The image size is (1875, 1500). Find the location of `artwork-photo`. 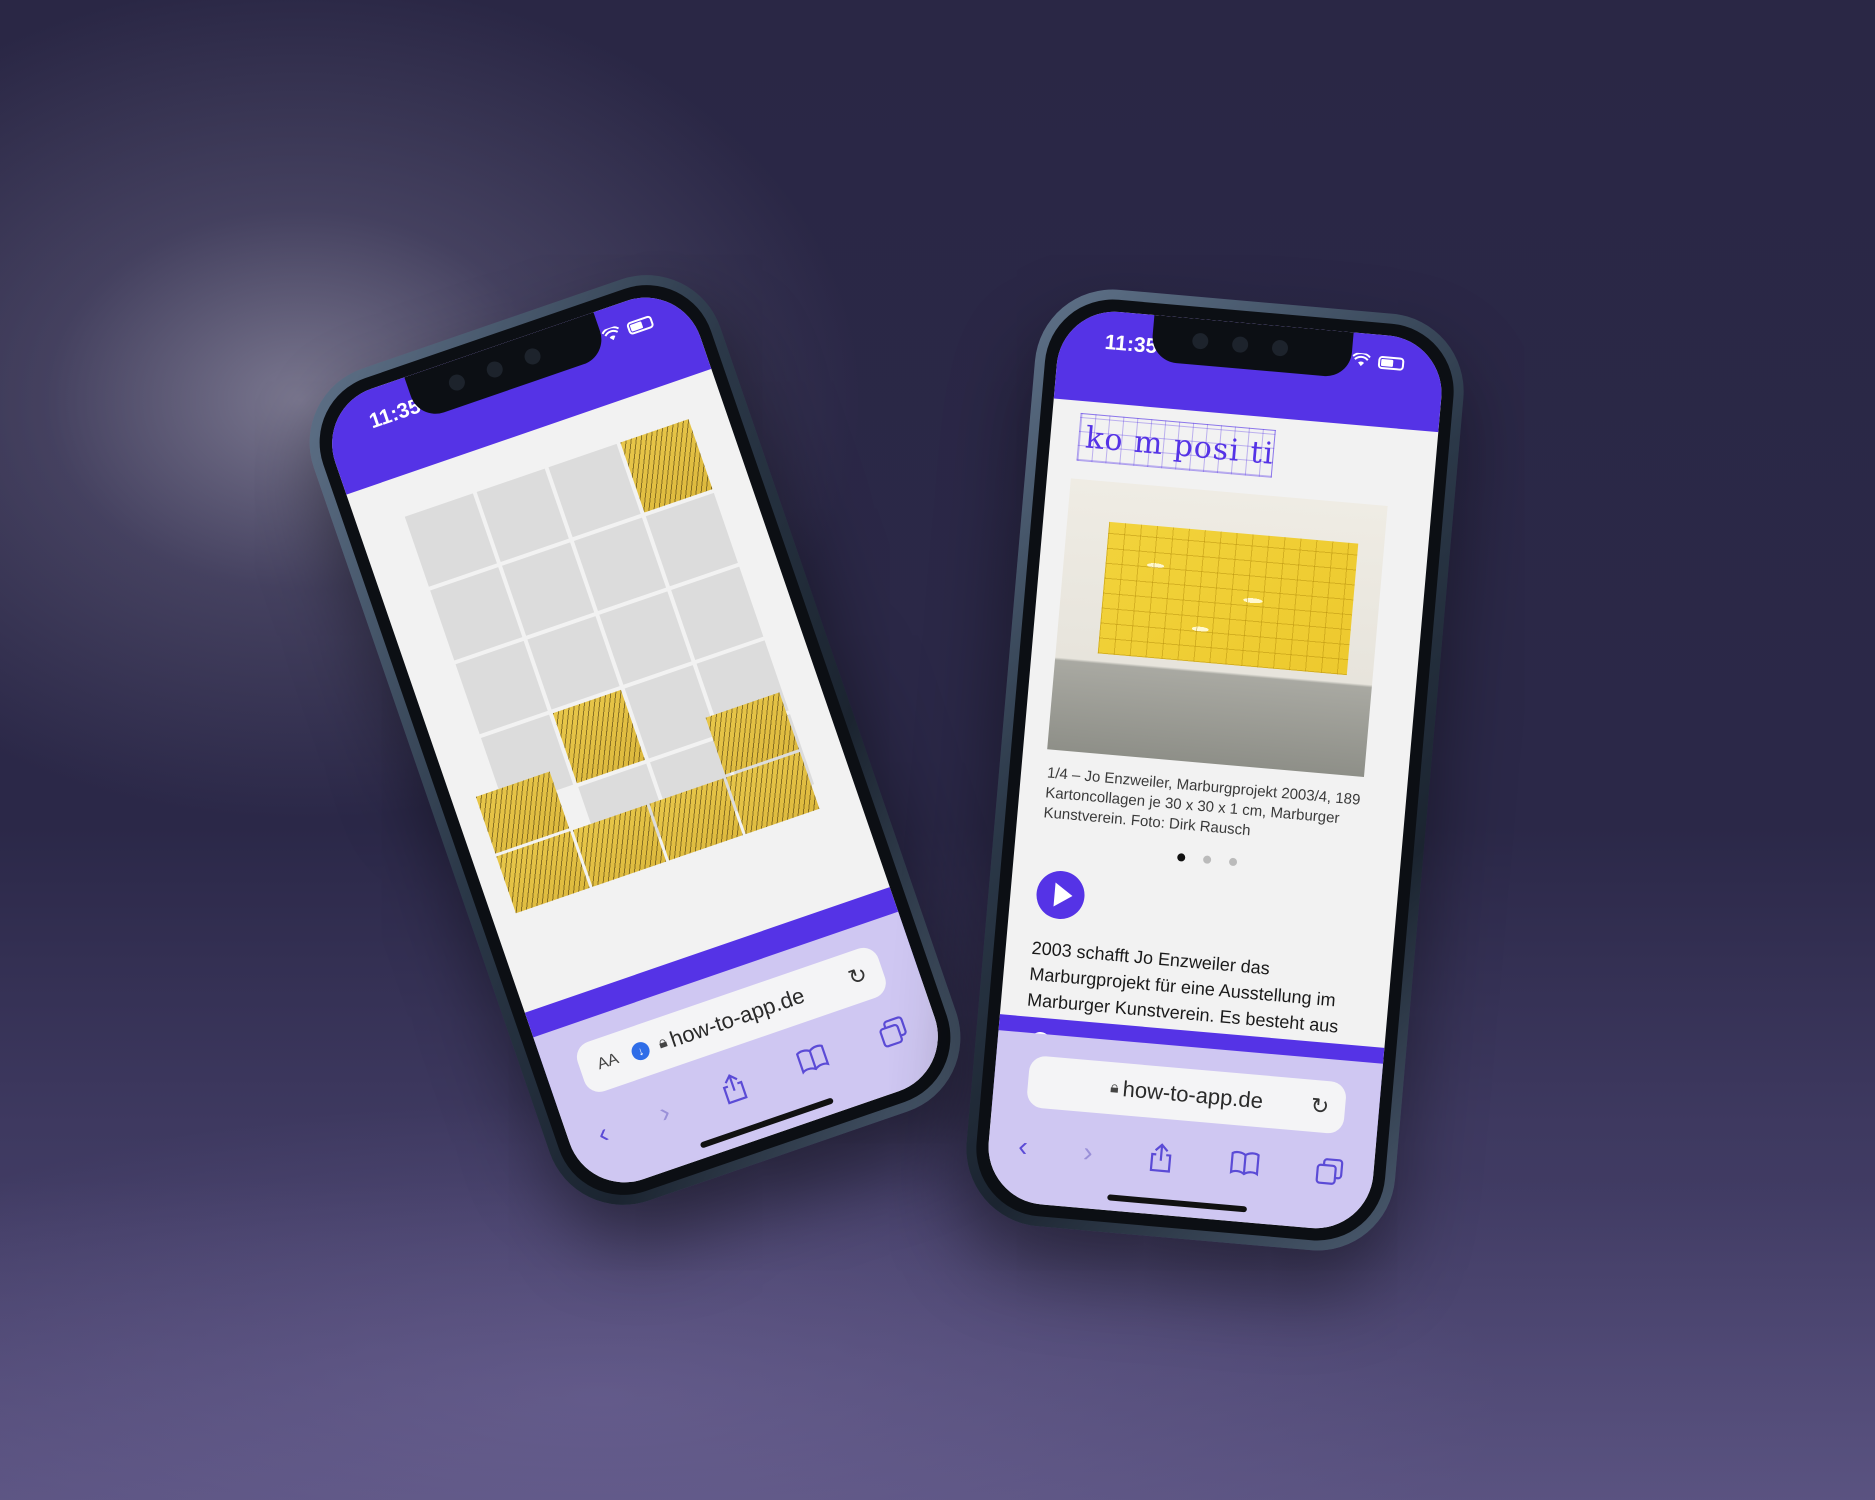

artwork-photo is located at coordinates (1217, 628).